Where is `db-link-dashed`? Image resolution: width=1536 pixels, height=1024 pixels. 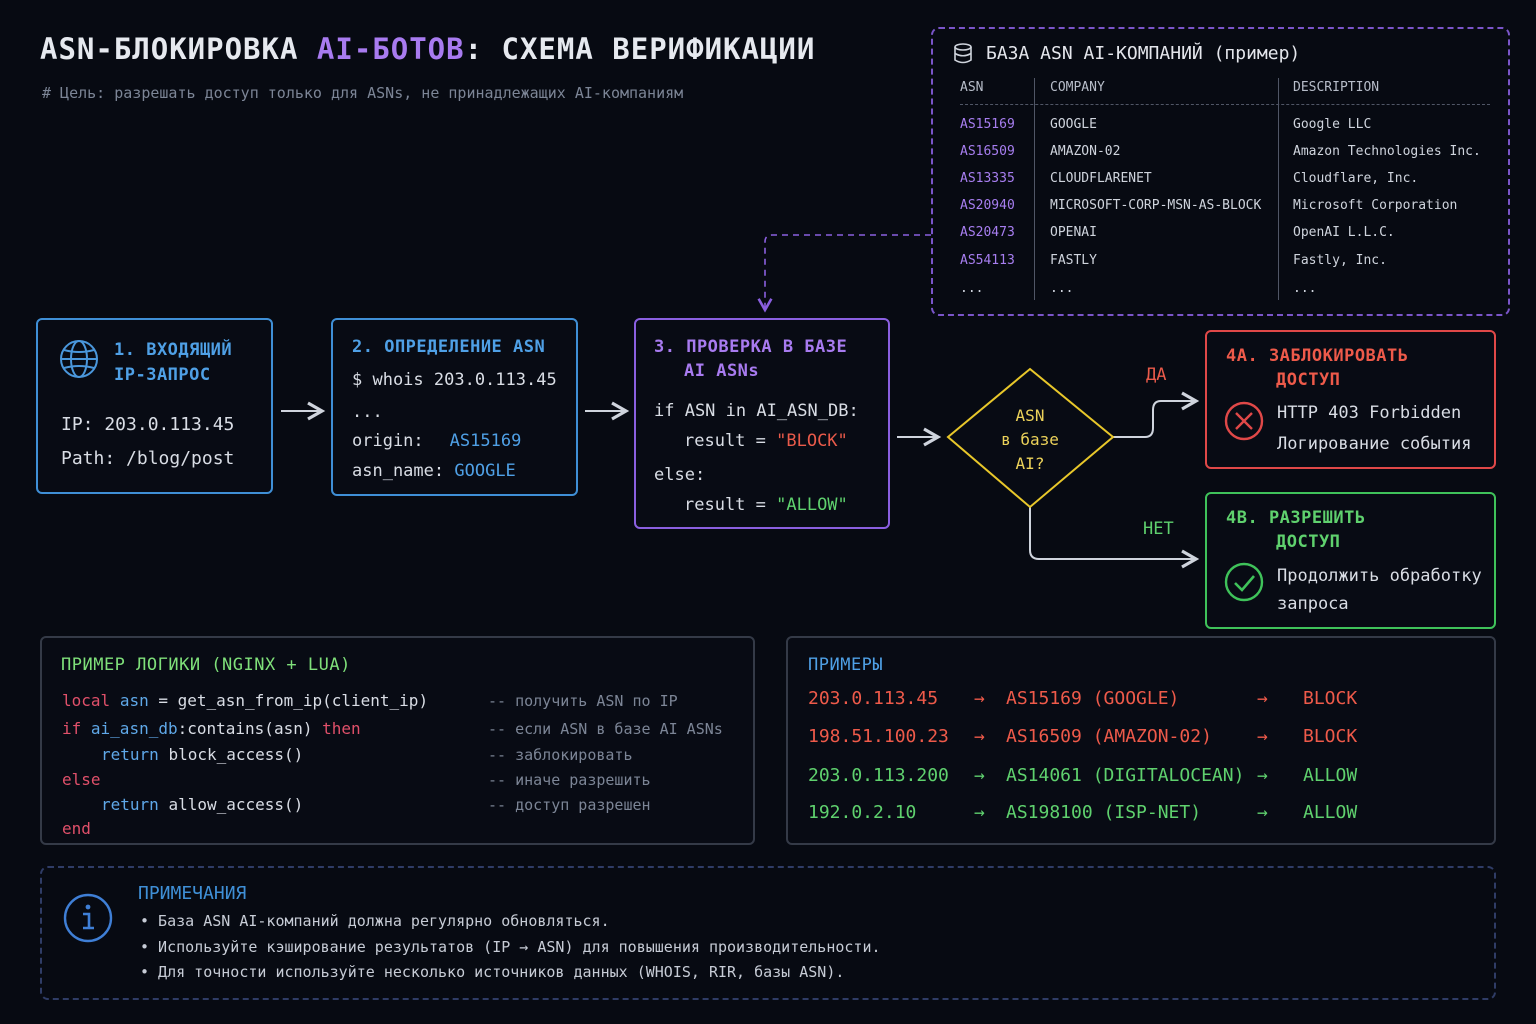 db-link-dashed is located at coordinates (844, 273).